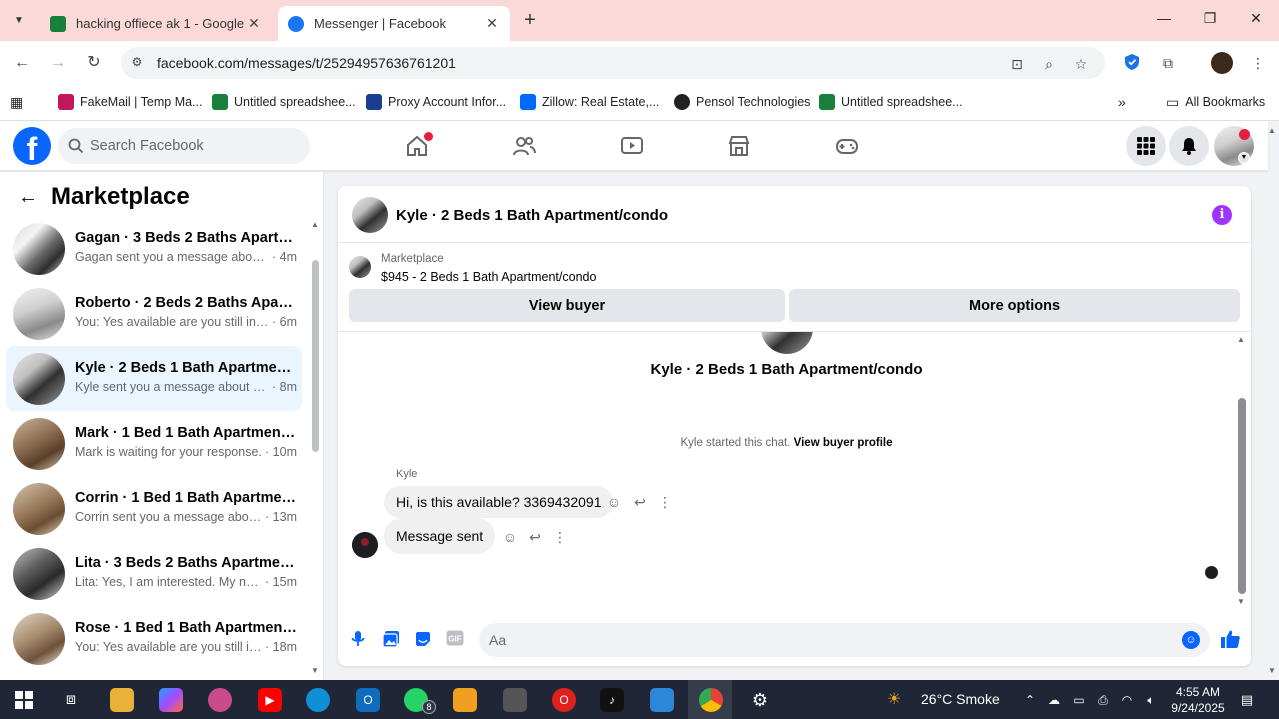 This screenshot has width=1279, height=719. Describe the element at coordinates (417, 146) in the screenshot. I see `nav-home` at that location.